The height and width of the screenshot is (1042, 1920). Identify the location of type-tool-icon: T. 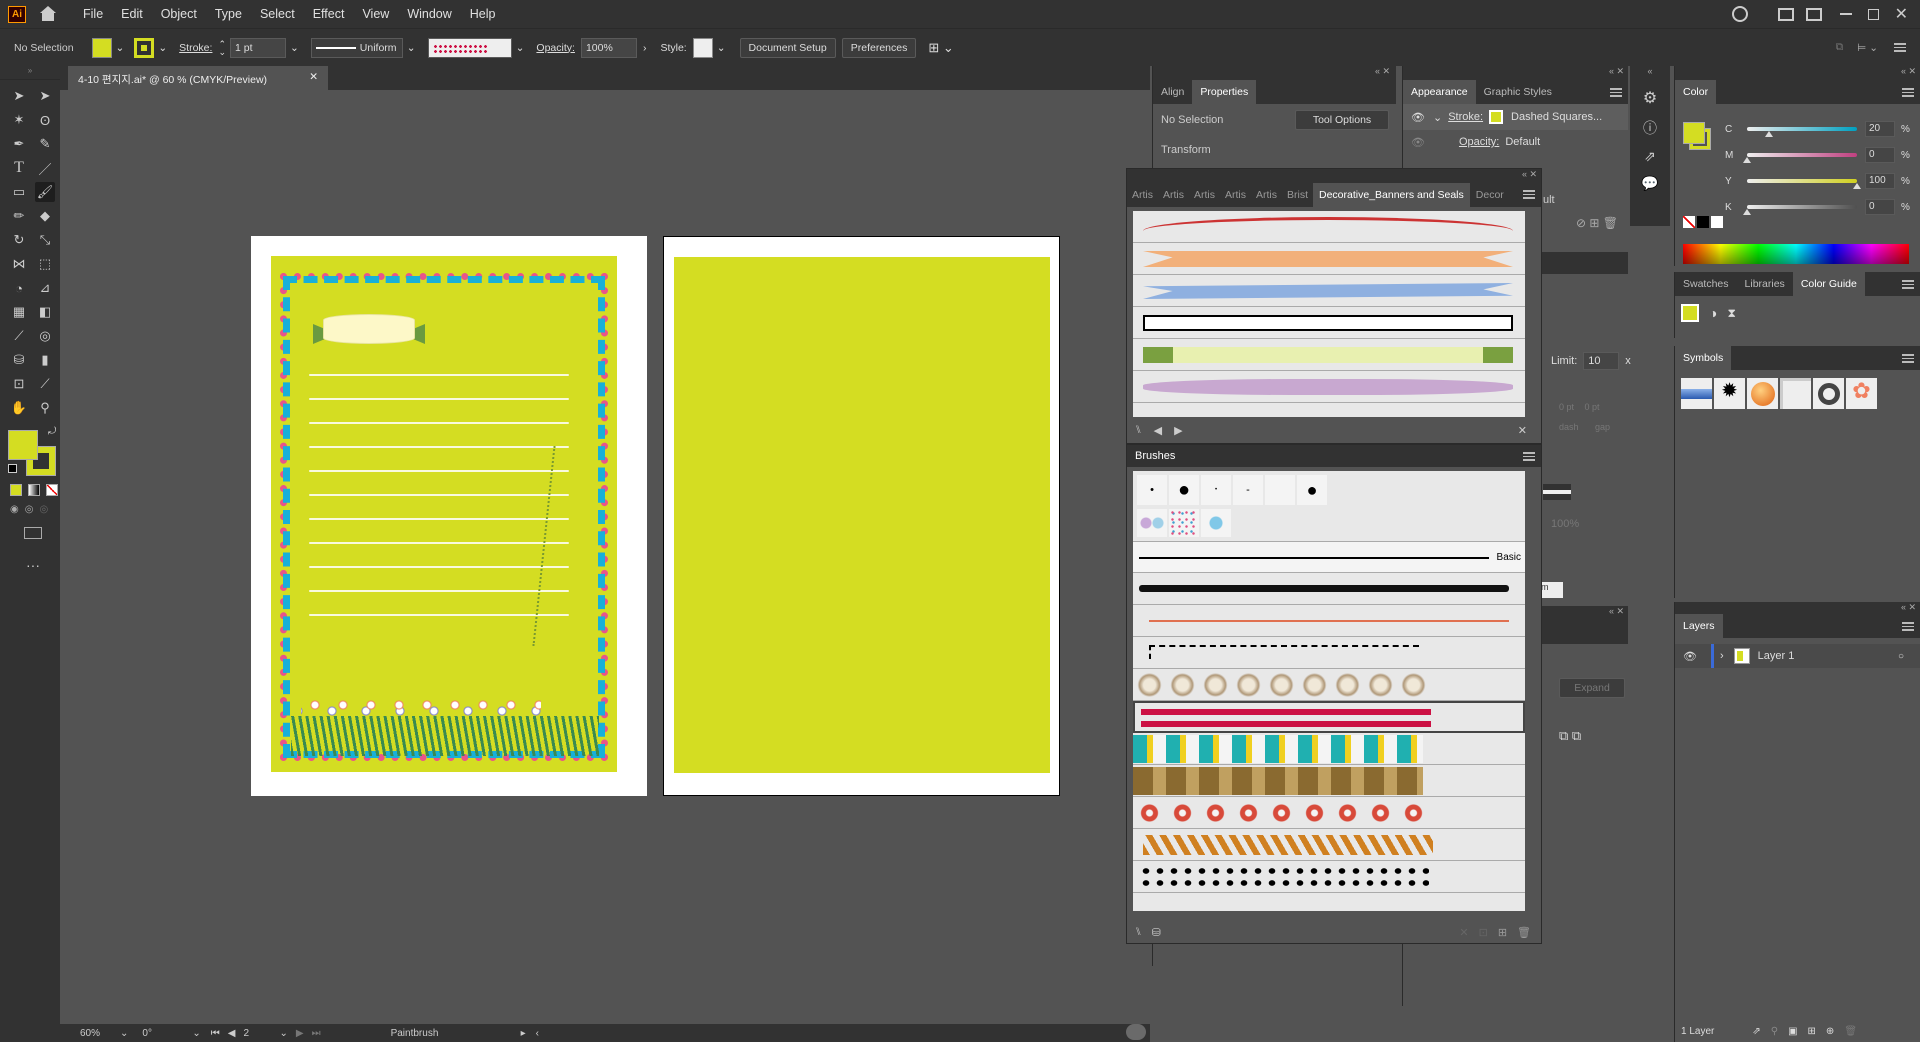
(19, 168).